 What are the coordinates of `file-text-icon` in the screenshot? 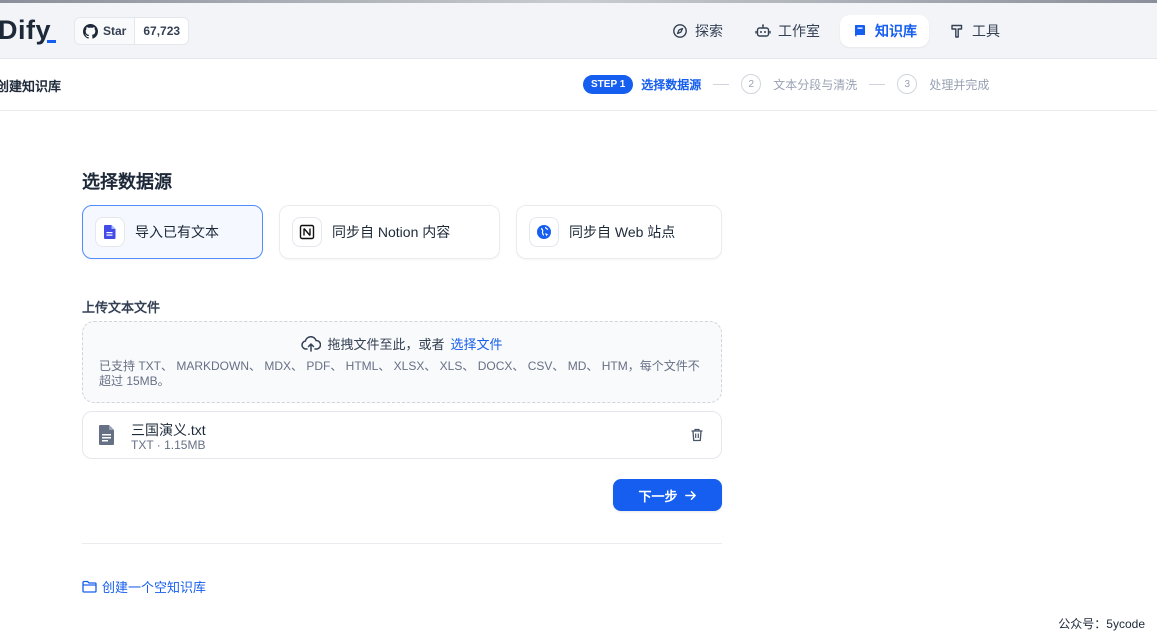 It's located at (110, 232).